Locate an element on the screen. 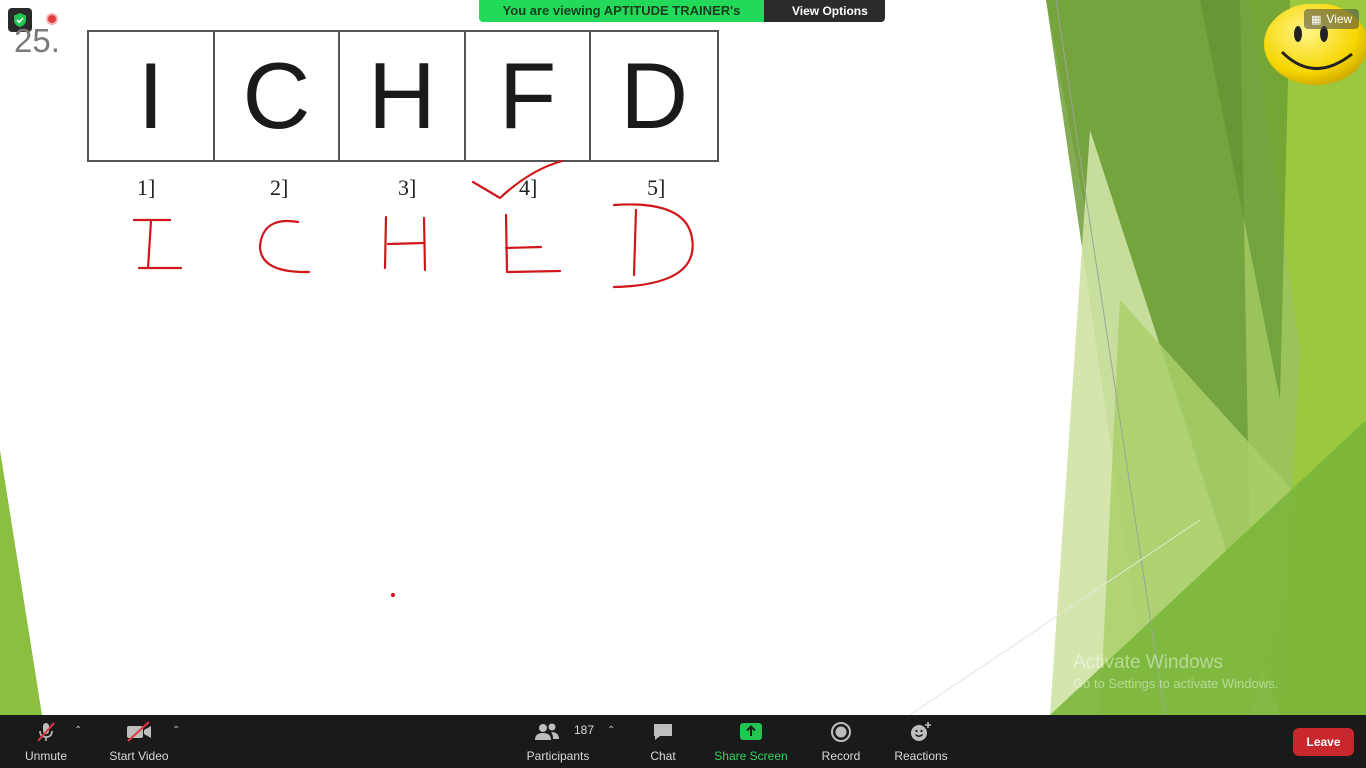 The image size is (1366, 768). reactions-button: Reactions is located at coordinates (921, 741).